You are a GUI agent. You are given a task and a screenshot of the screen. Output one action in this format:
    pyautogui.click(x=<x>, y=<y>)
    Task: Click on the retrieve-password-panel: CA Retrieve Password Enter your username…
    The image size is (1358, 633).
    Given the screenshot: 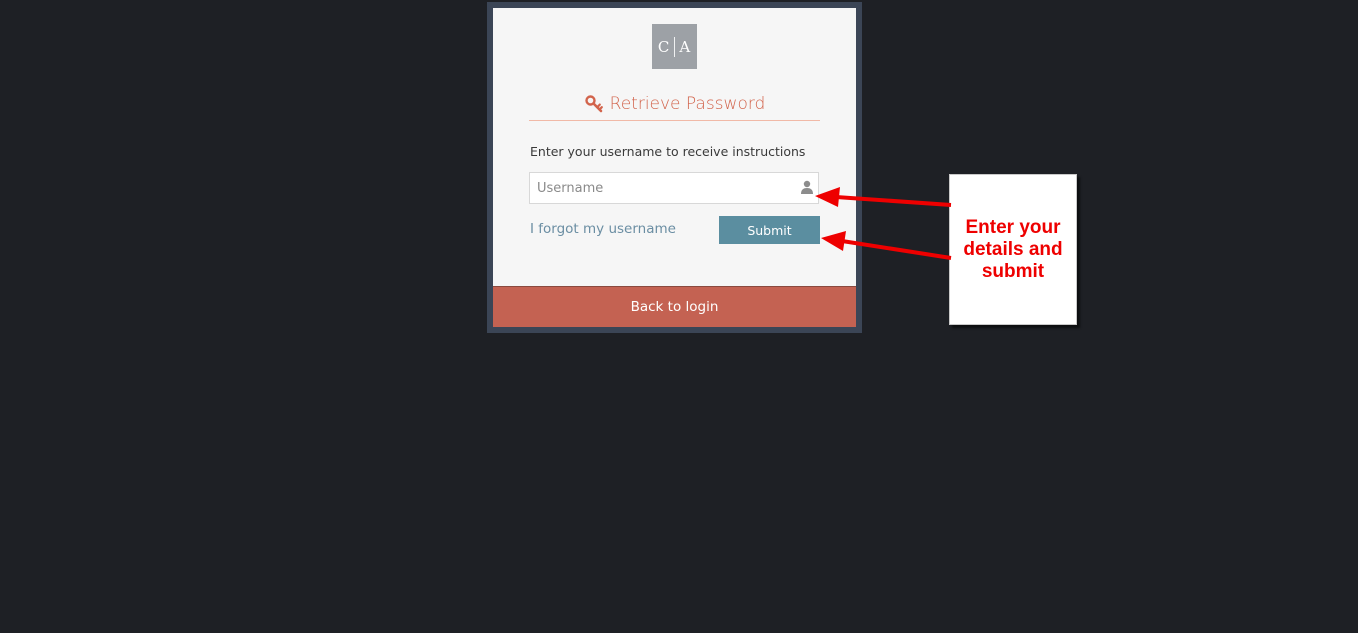 What is the action you would take?
    pyautogui.click(x=674, y=167)
    